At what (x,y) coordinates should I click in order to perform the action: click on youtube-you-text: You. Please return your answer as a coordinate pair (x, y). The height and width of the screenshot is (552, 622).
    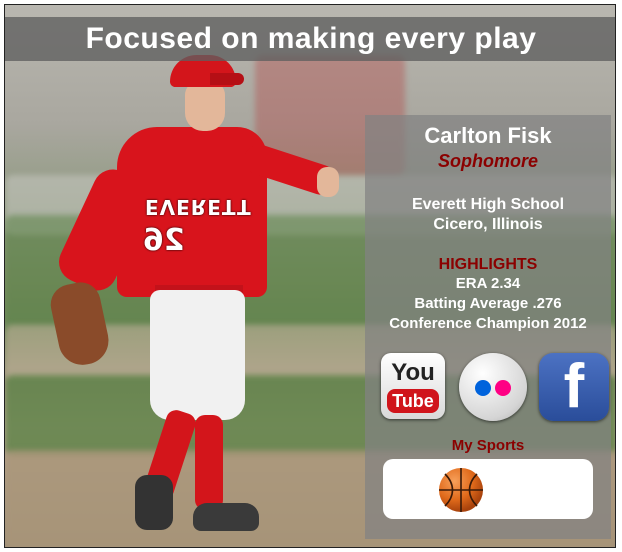
    Looking at the image, I should click on (413, 372).